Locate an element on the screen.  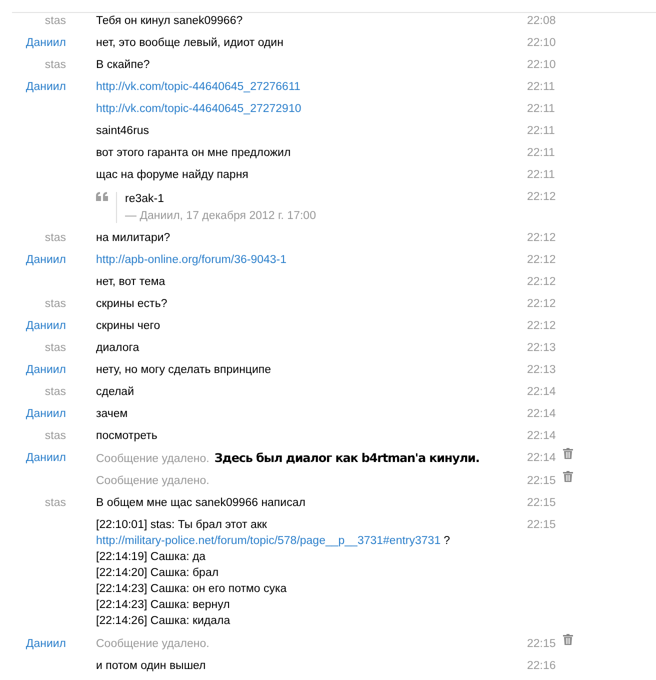
message-text: щас на форуме найду парня is located at coordinates (172, 175).